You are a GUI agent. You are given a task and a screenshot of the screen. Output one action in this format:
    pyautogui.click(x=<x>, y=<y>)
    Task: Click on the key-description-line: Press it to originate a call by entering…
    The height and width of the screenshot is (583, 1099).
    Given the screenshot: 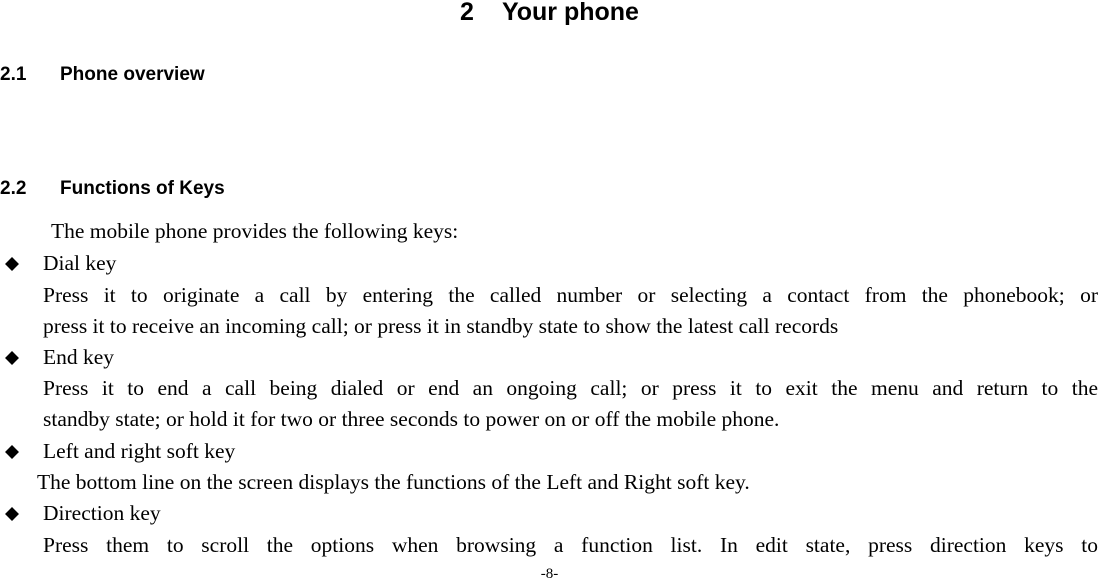 What is the action you would take?
    pyautogui.click(x=570, y=295)
    